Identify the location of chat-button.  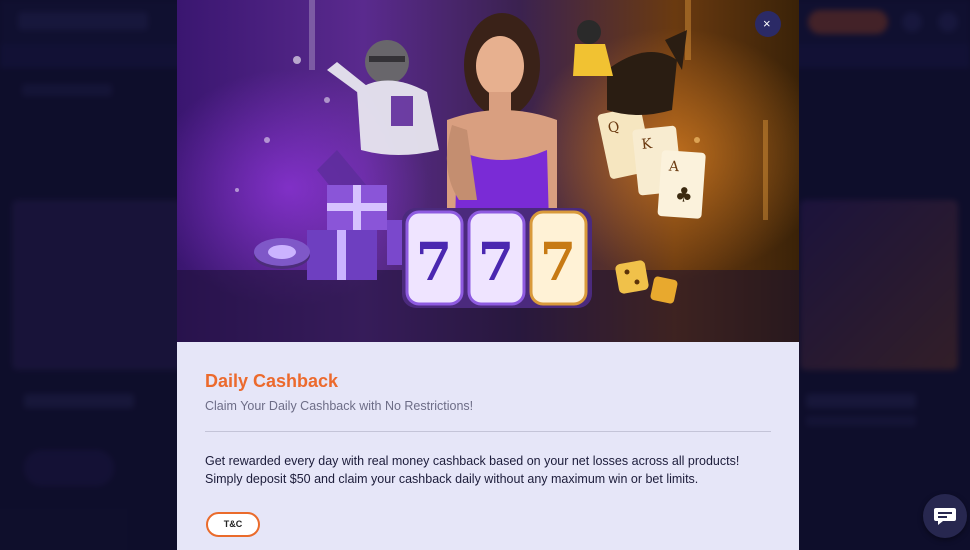
(945, 516).